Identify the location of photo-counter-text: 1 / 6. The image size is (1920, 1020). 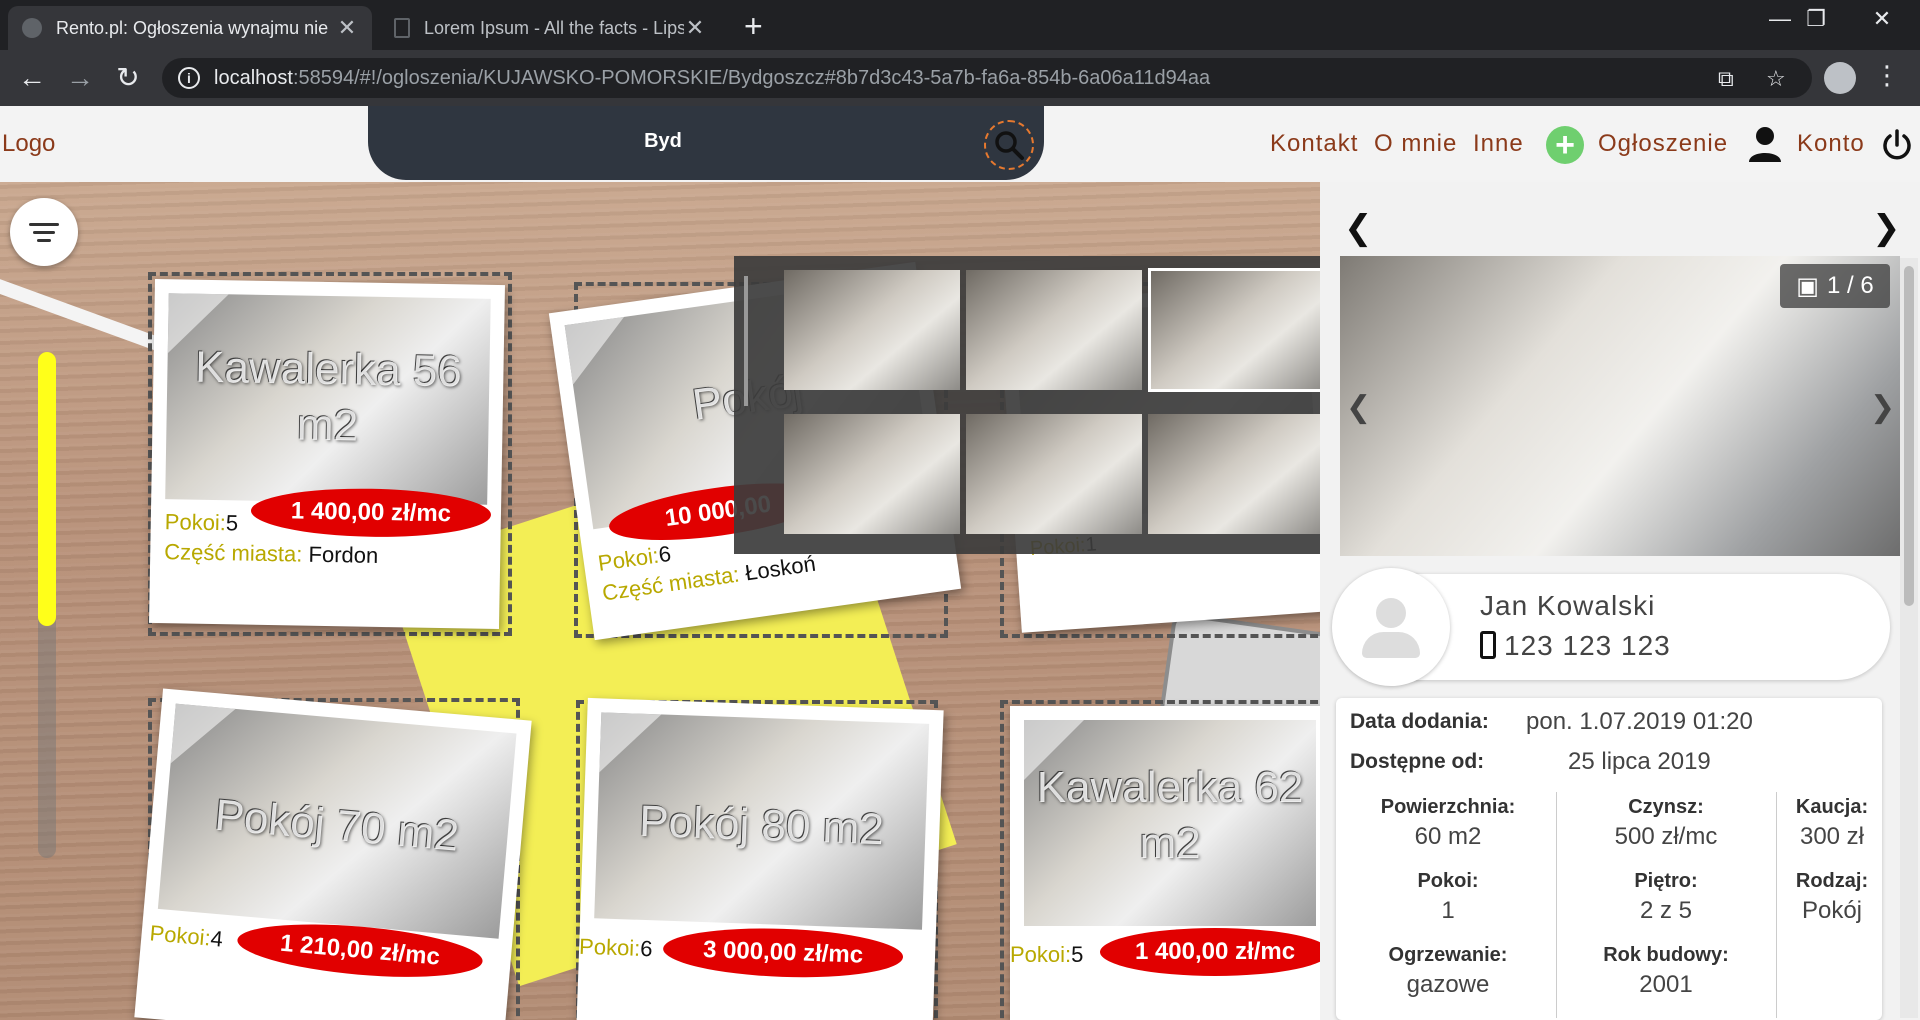
(1850, 285).